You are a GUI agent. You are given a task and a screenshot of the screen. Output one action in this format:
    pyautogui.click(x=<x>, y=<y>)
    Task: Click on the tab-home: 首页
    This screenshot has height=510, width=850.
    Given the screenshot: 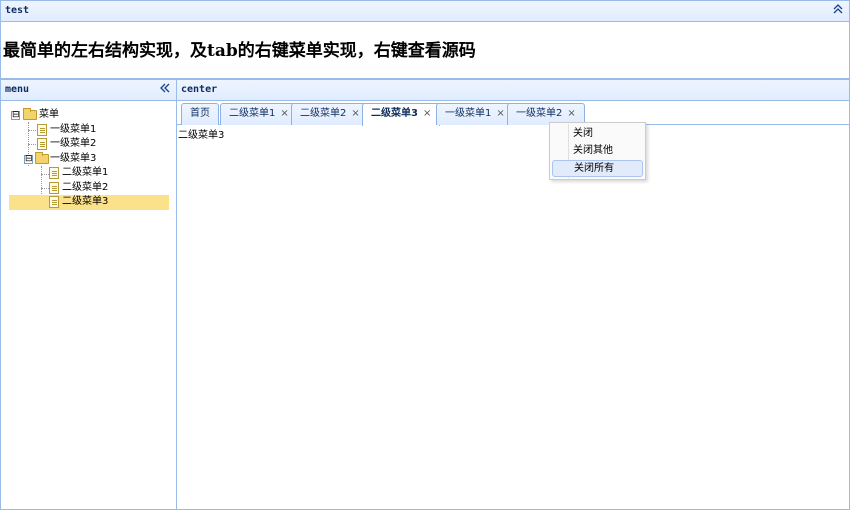 What is the action you would take?
    pyautogui.click(x=200, y=114)
    